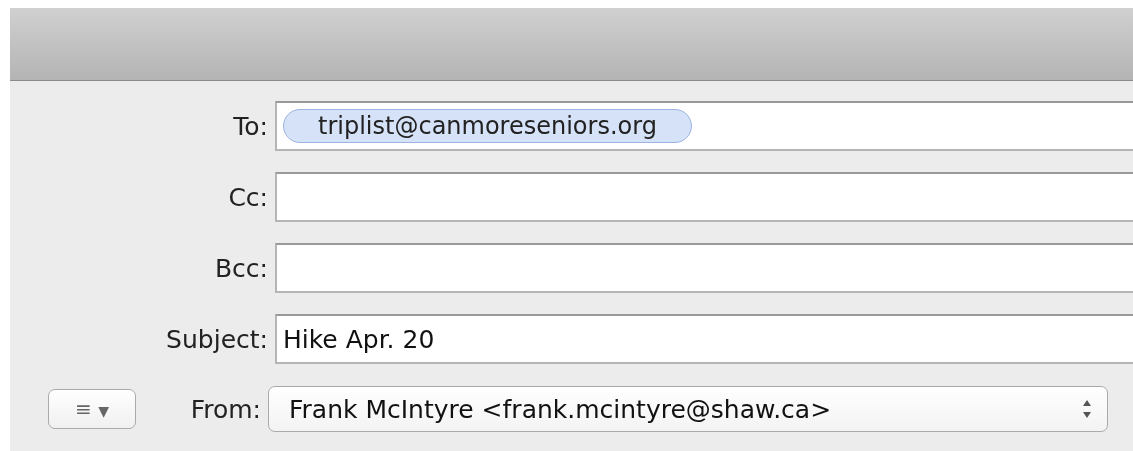 The image size is (1133, 451). What do you see at coordinates (225, 409) in the screenshot?
I see `field-label: From:` at bounding box center [225, 409].